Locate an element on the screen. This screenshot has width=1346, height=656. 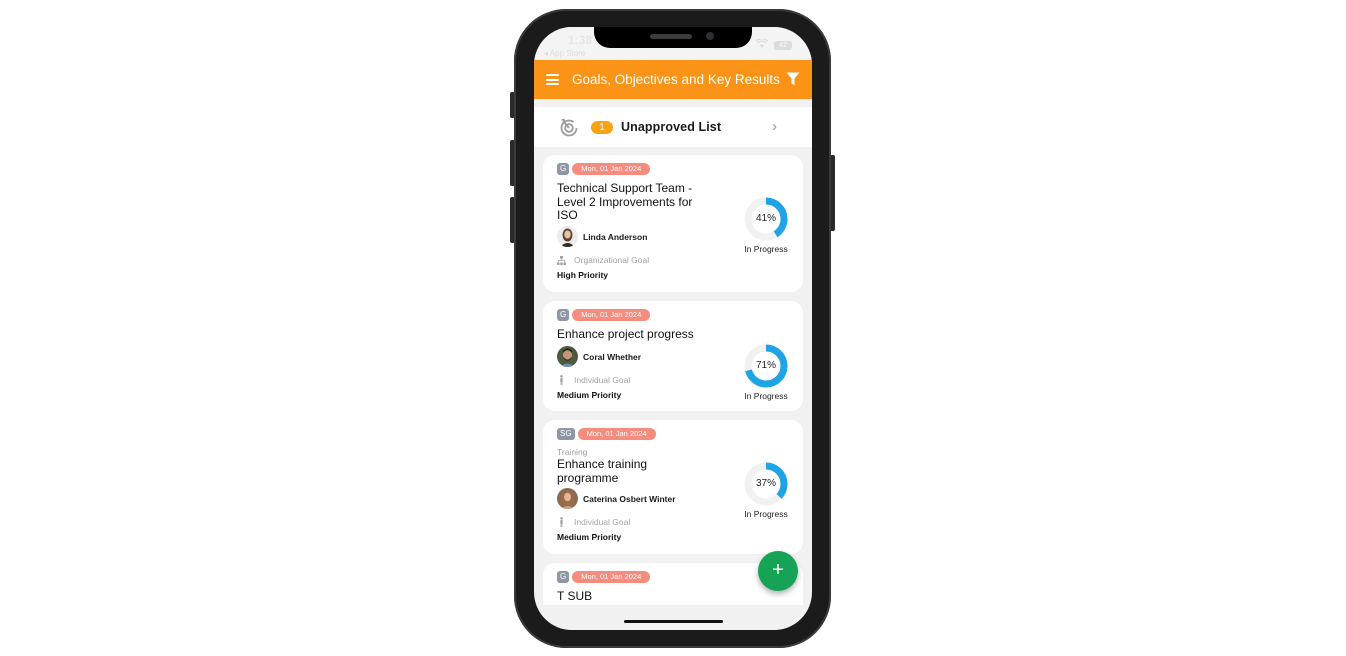
progress-indicator: 71% In Progress is located at coordinates (766, 372).